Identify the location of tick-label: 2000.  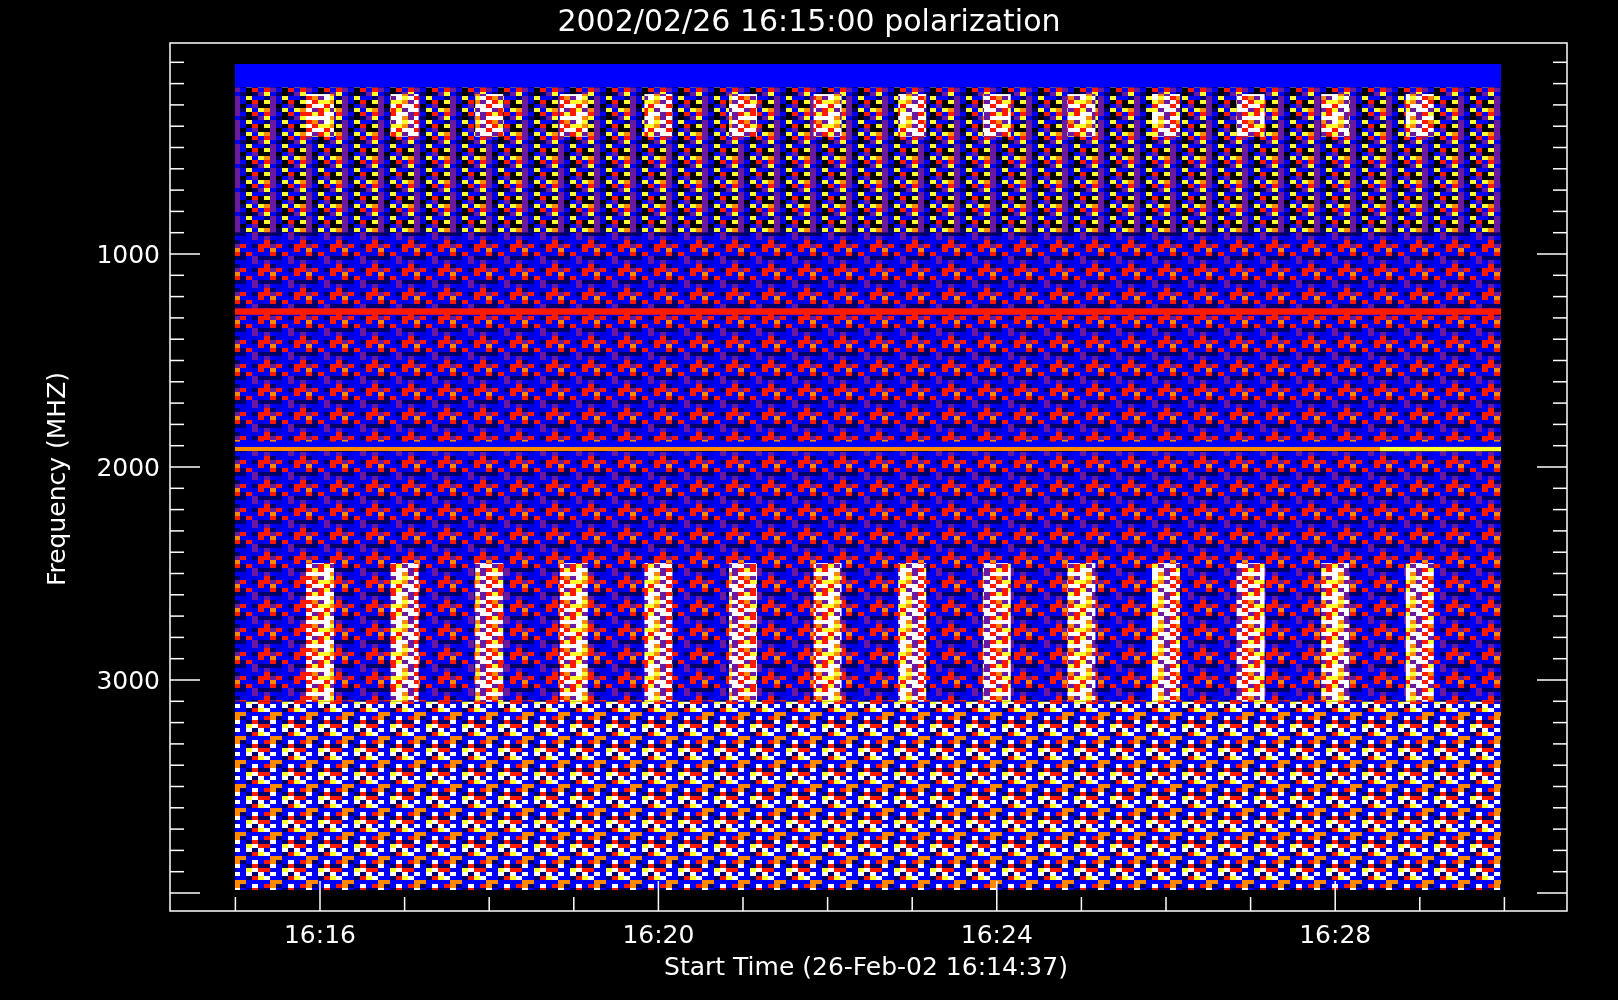
(128, 467).